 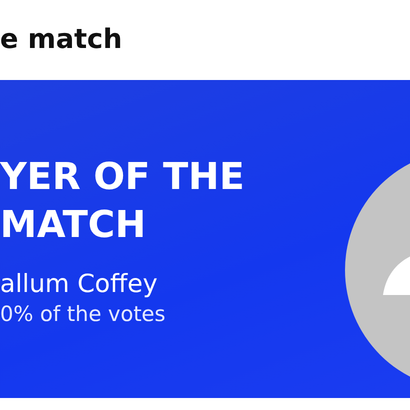 I want to click on vote-share: 0% of the votes, so click(x=83, y=314).